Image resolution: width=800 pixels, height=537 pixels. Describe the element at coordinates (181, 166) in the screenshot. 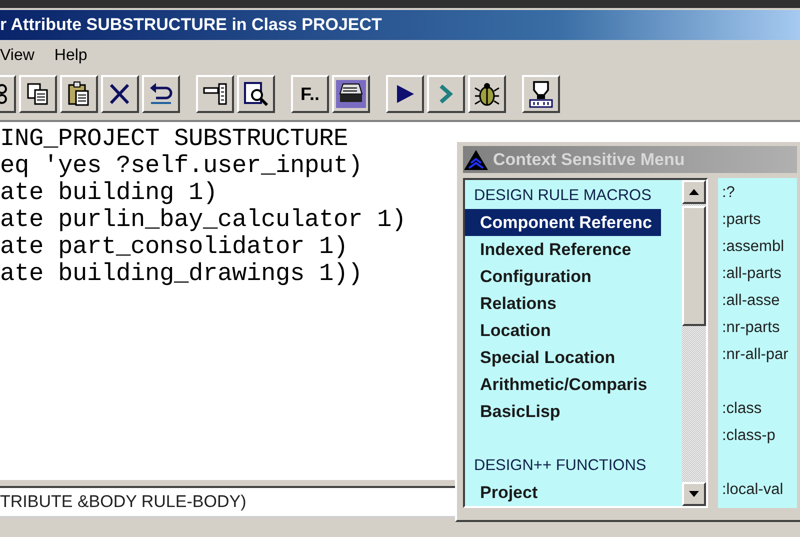

I see `code-line: eq 'yes ?self.user_input)` at that location.